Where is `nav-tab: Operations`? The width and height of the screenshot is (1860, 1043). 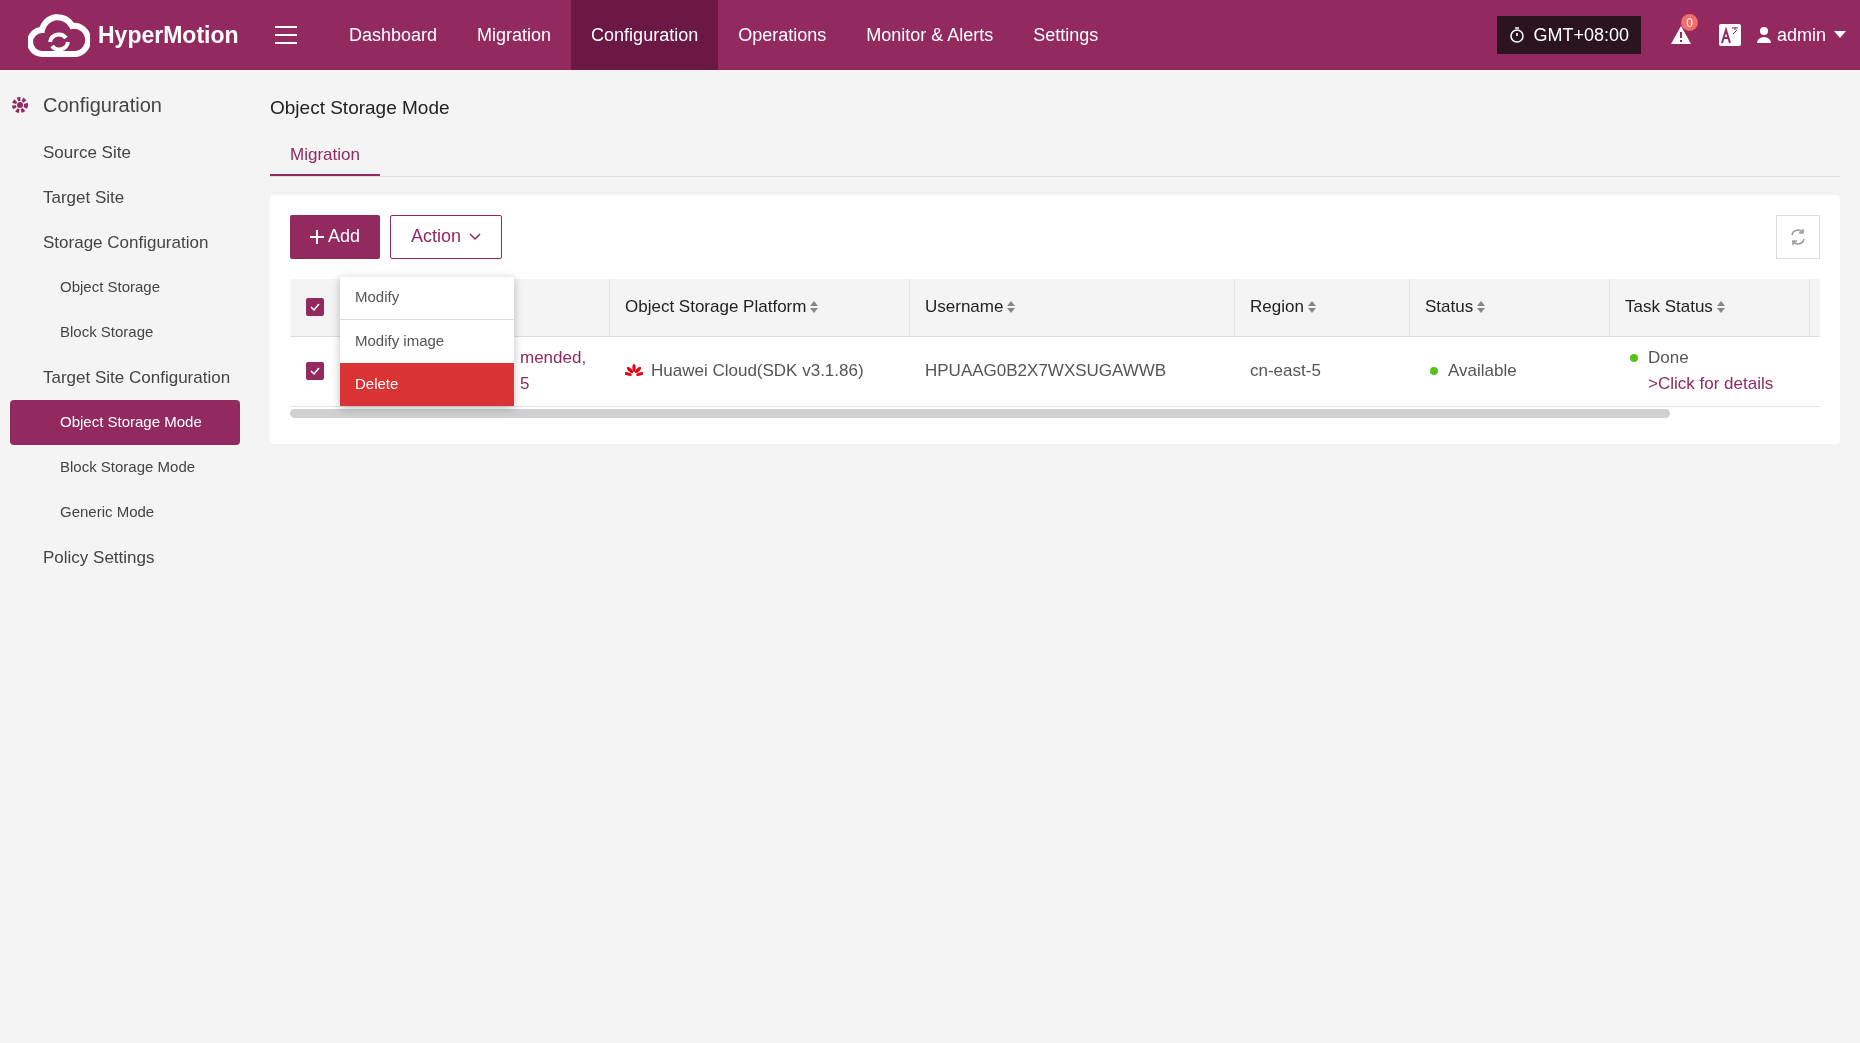
nav-tab: Operations is located at coordinates (782, 35).